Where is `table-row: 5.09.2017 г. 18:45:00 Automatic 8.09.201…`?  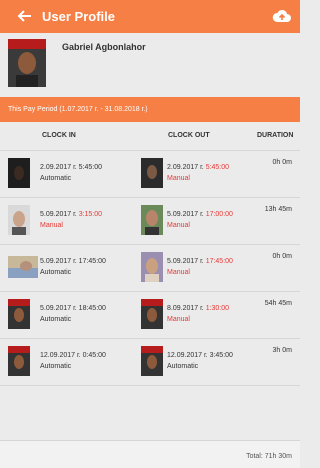 table-row: 5.09.2017 г. 18:45:00 Automatic 8.09.201… is located at coordinates (150, 315).